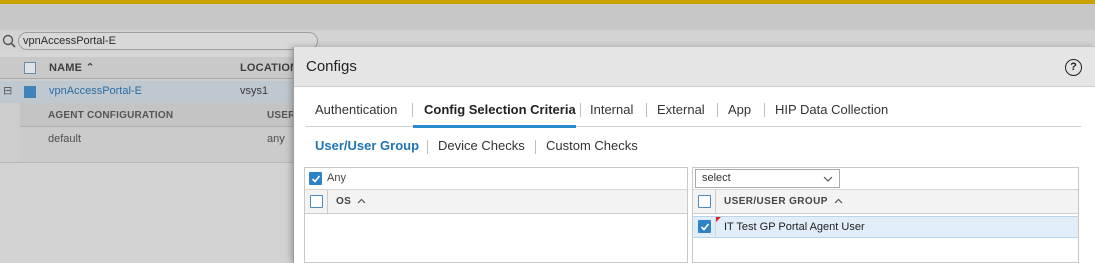 This screenshot has width=1095, height=263. I want to click on portal-name-link: vpnAccessPortal-E, so click(95, 91).